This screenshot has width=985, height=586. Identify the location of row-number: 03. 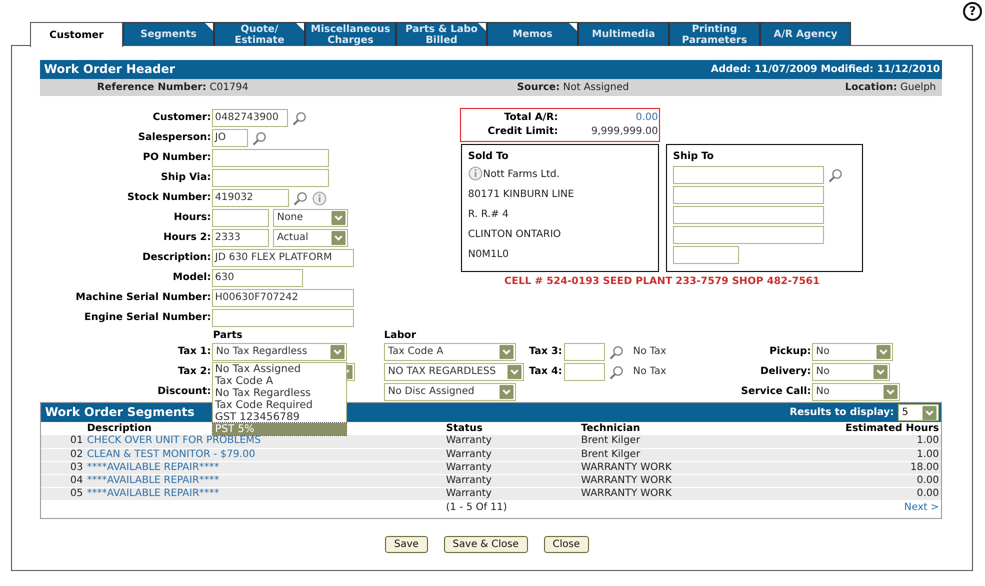
(63, 467).